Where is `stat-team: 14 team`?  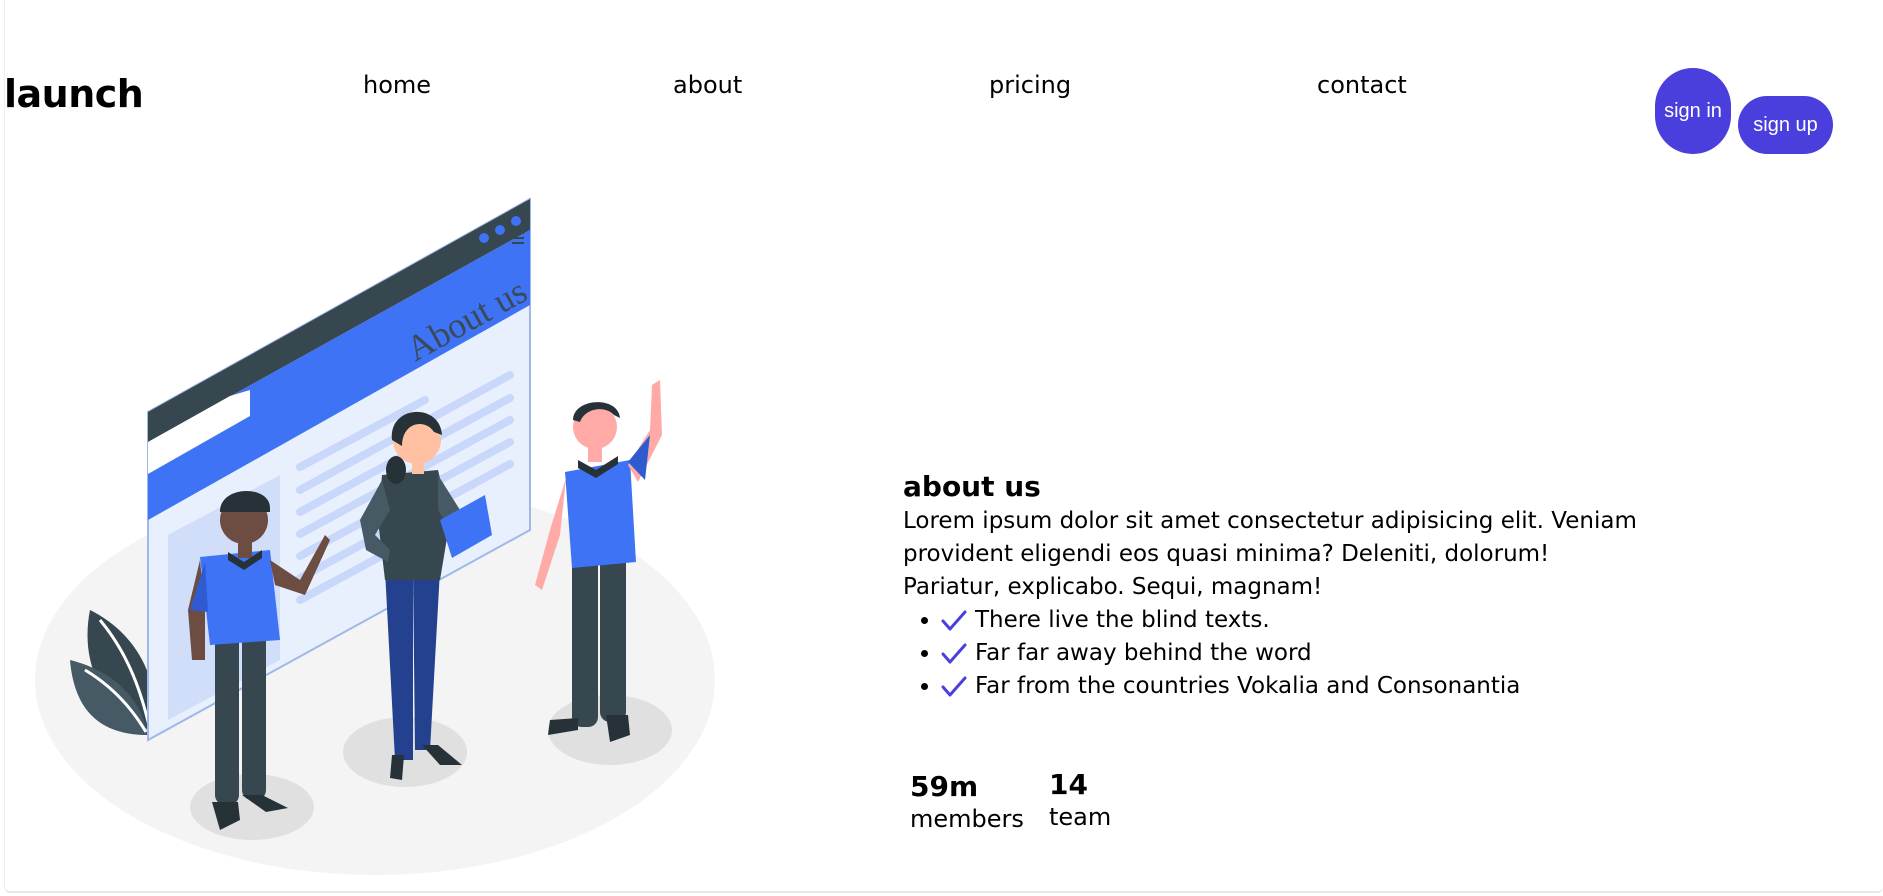 stat-team: 14 team is located at coordinates (1080, 799).